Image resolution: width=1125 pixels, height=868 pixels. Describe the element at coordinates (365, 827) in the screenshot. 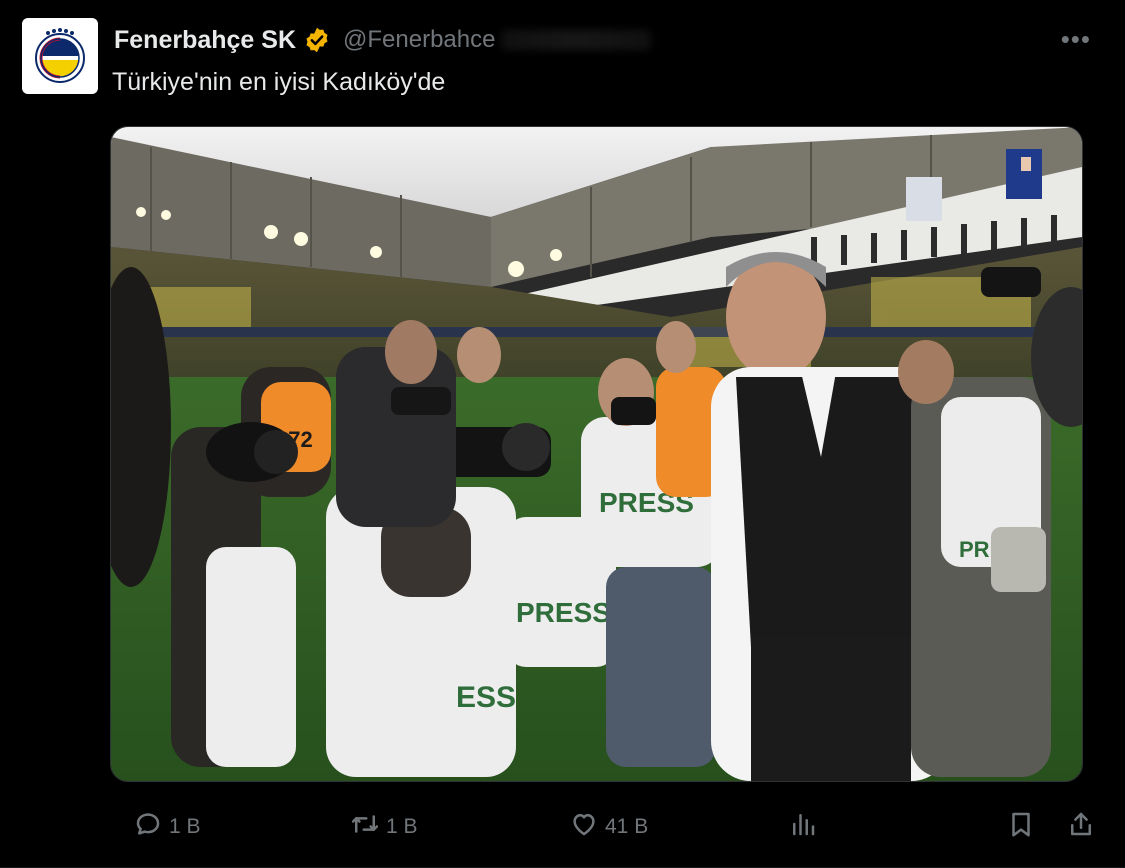

I see `retweet-icon` at that location.